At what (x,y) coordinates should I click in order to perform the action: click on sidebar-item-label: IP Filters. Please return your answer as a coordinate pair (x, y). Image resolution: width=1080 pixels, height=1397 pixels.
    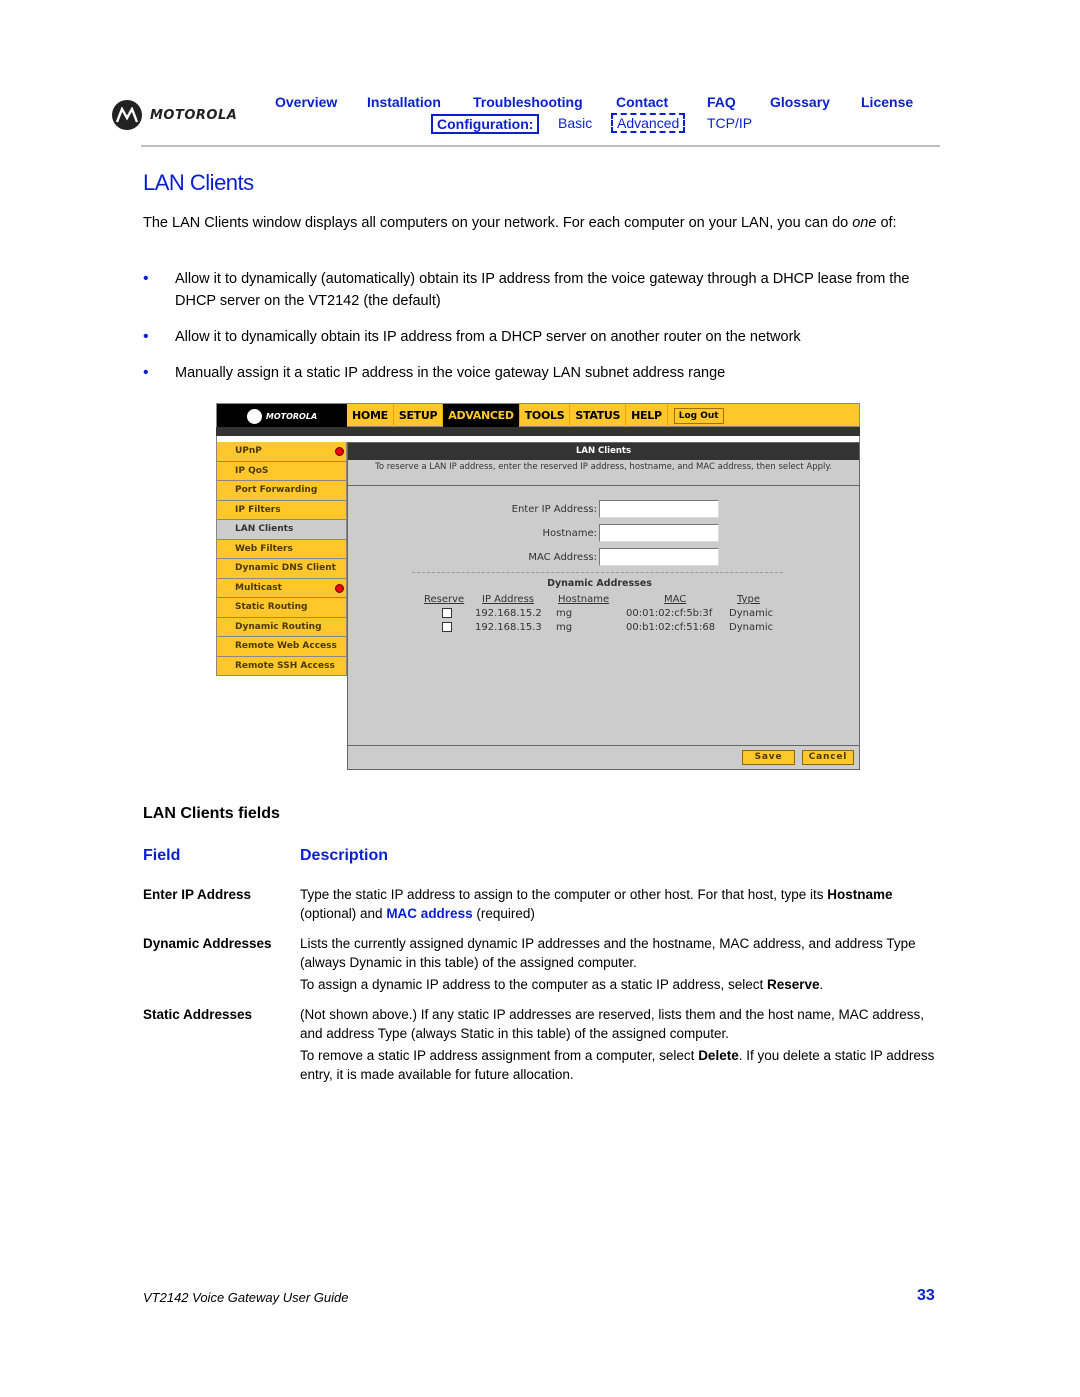
    Looking at the image, I should click on (258, 509).